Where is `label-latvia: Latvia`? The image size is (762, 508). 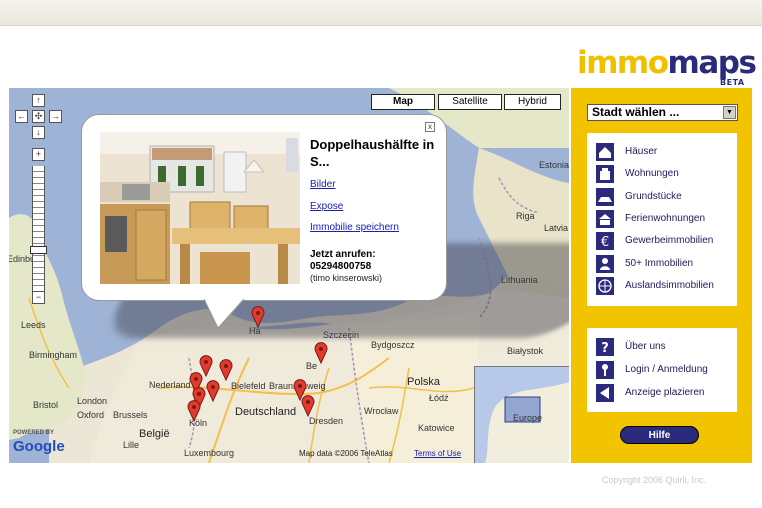 label-latvia: Latvia is located at coordinates (556, 228).